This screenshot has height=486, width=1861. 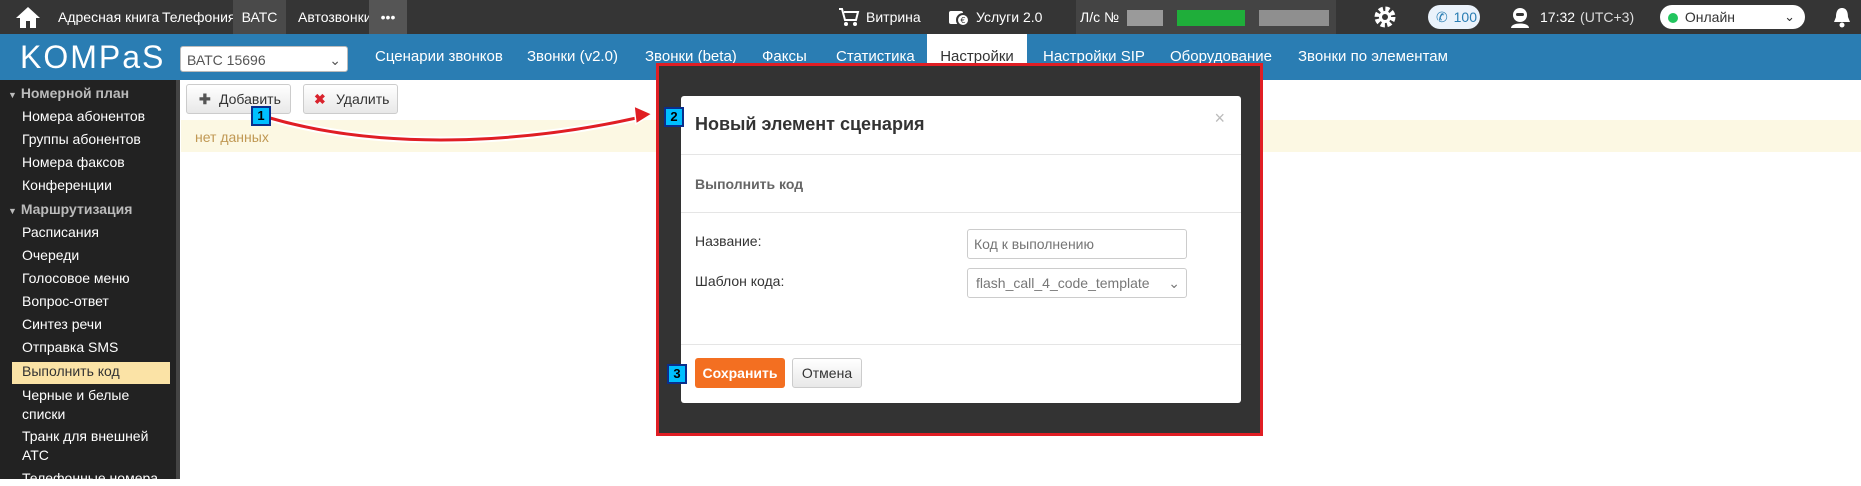 I want to click on step-marker-2: 2, so click(x=674, y=117).